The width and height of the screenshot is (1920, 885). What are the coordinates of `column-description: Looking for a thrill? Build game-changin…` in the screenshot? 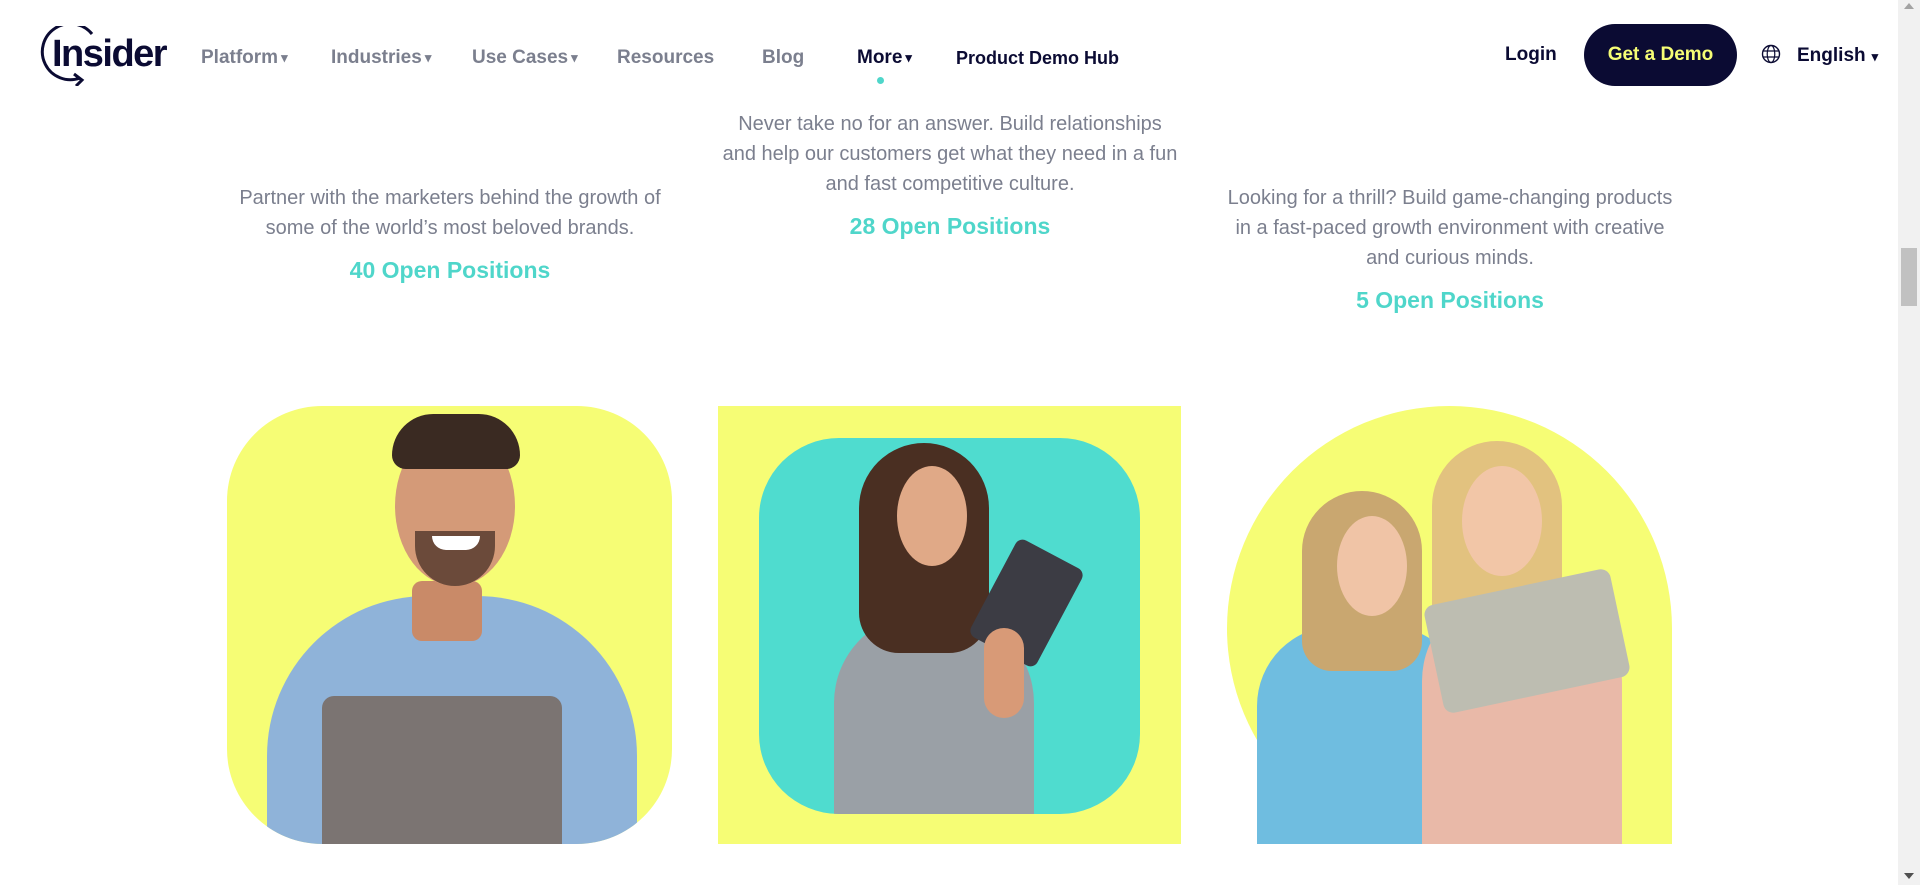 It's located at (1450, 228).